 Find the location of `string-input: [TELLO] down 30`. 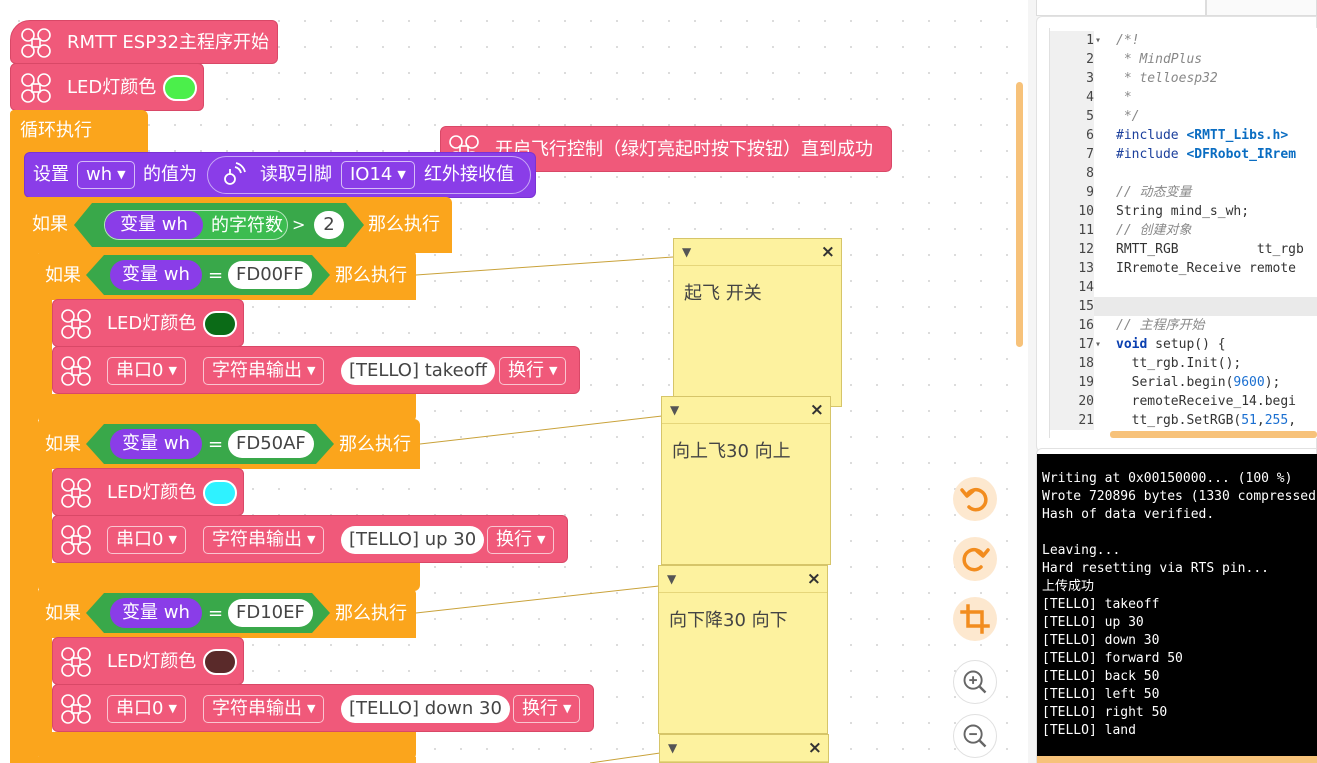

string-input: [TELLO] down 30 is located at coordinates (425, 709).